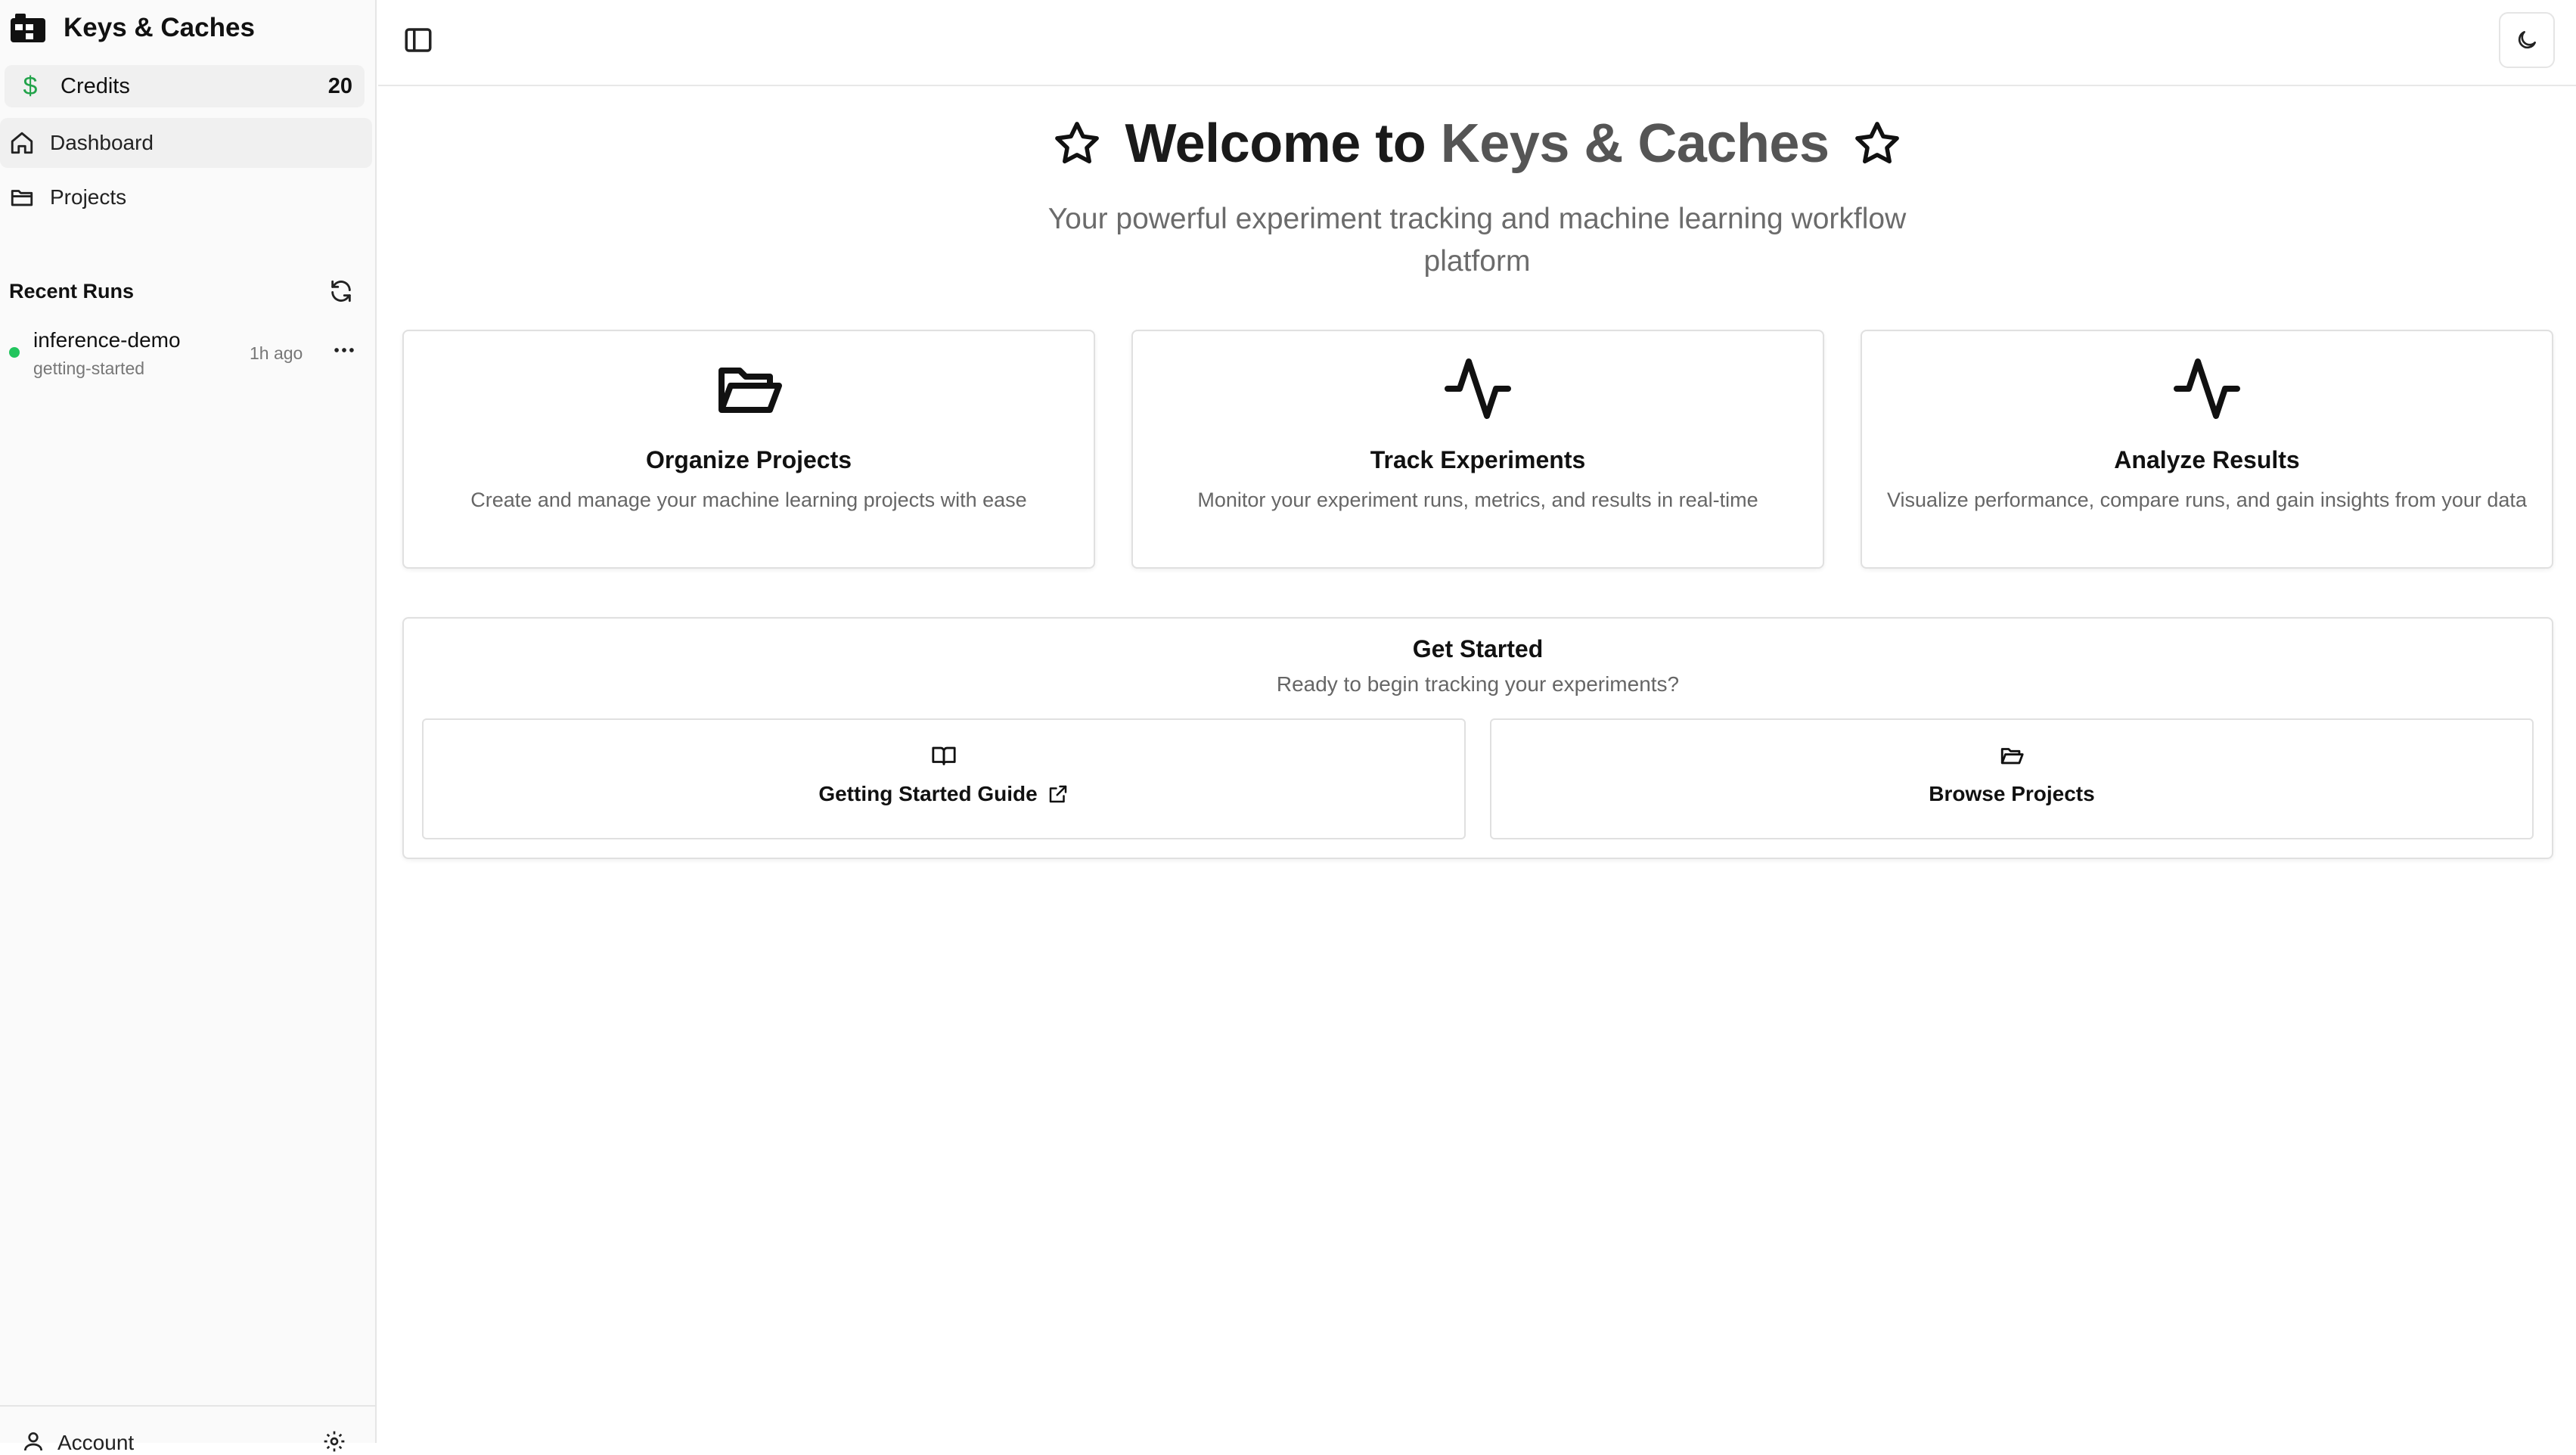  Describe the element at coordinates (28, 28) in the screenshot. I see `logo-icon` at that location.